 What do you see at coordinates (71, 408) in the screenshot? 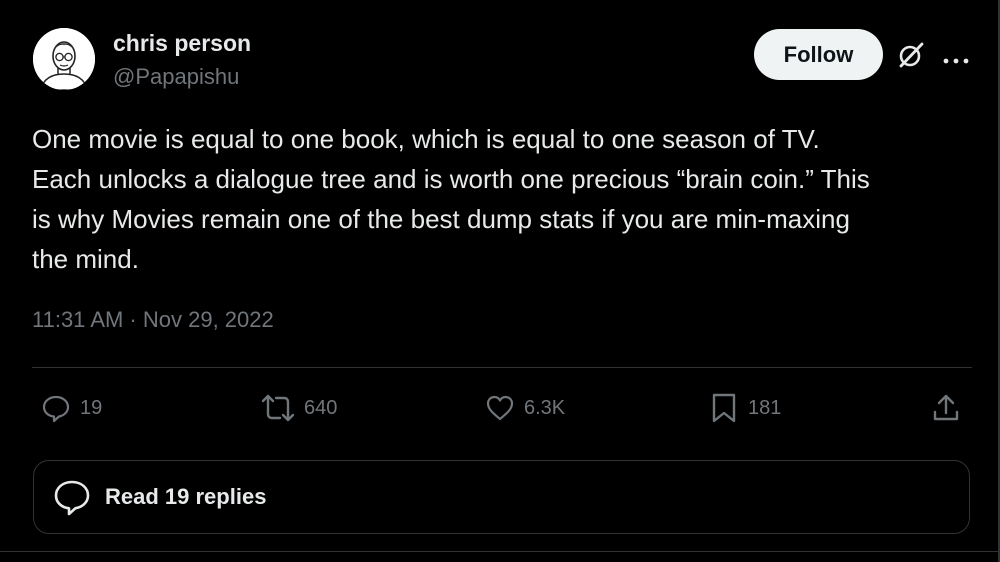
I see `reply-button: 19` at bounding box center [71, 408].